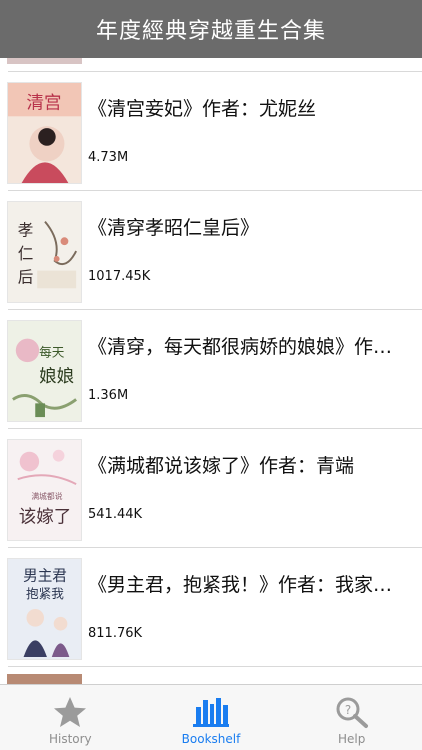 This screenshot has width=422, height=750. I want to click on book-size: 1017.45K, so click(119, 276).